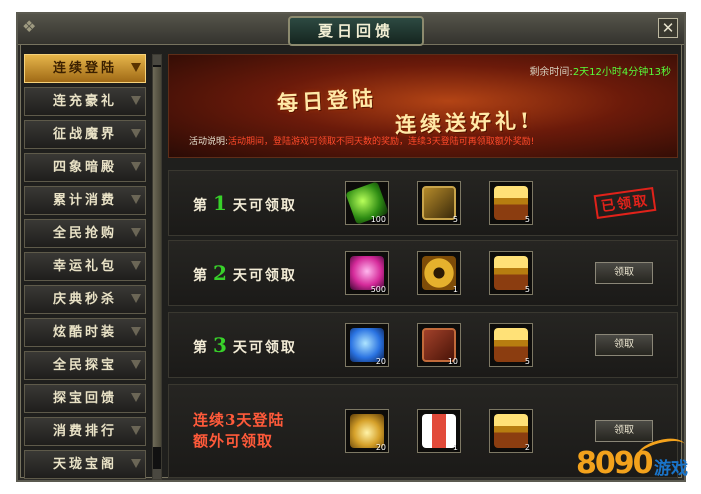  I want to click on sidebar-item-flash-sale: 庆典秒杀, so click(85, 299).